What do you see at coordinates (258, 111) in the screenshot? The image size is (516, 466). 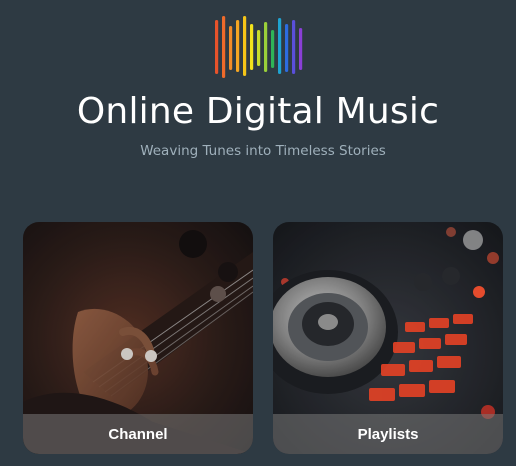 I see `page-title: Online Digital Music` at bounding box center [258, 111].